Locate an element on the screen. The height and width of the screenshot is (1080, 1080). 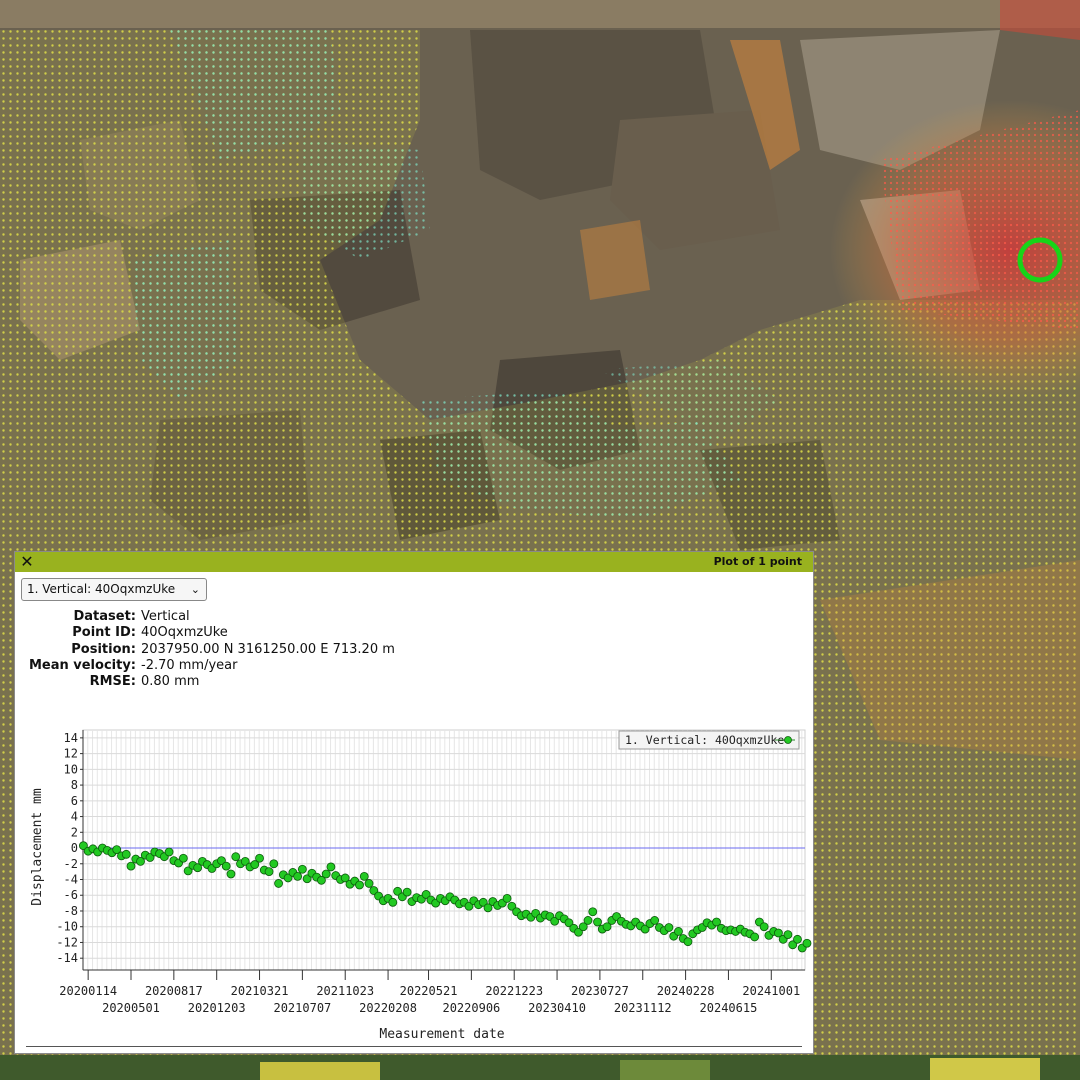
dataset-dropdown: 1. Vertical: 40OqxmzUke ⌄ is located at coordinates (114, 589).